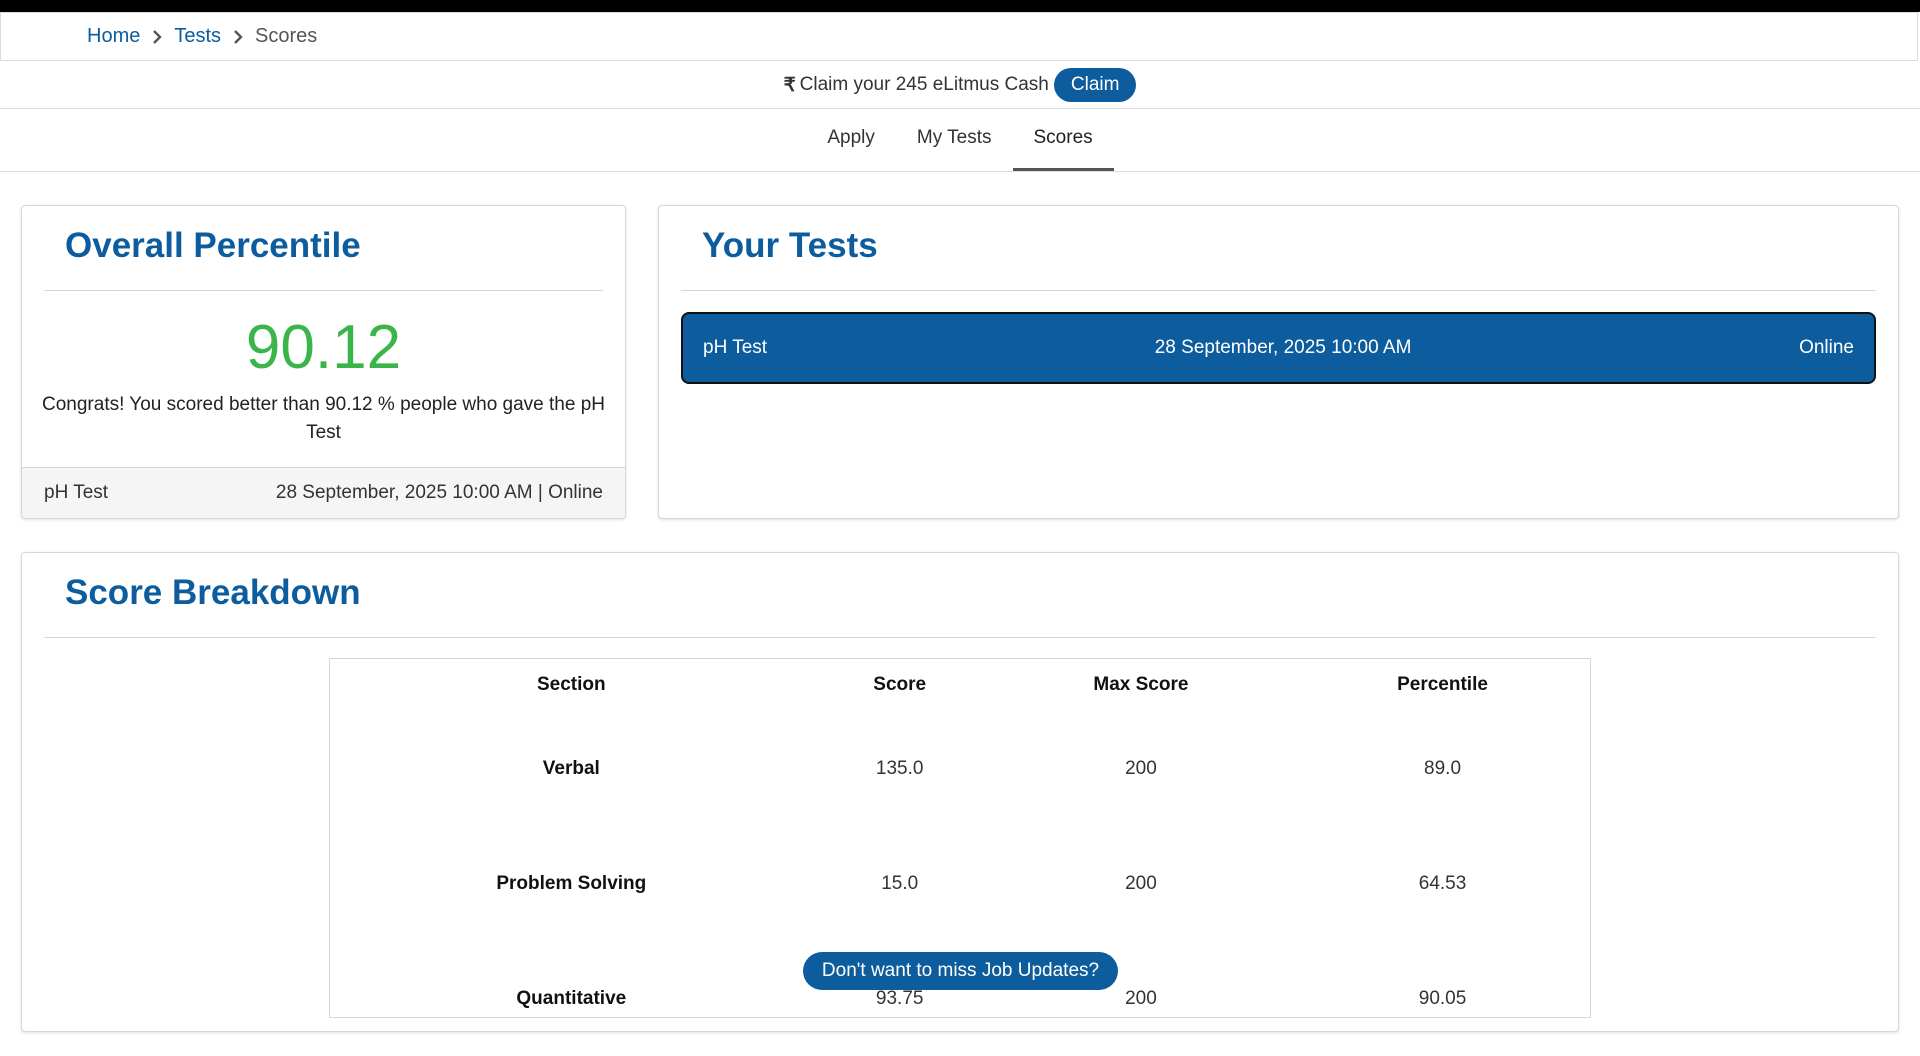 The width and height of the screenshot is (1920, 1056). Describe the element at coordinates (789, 85) in the screenshot. I see `rupee-icon: ₹` at that location.